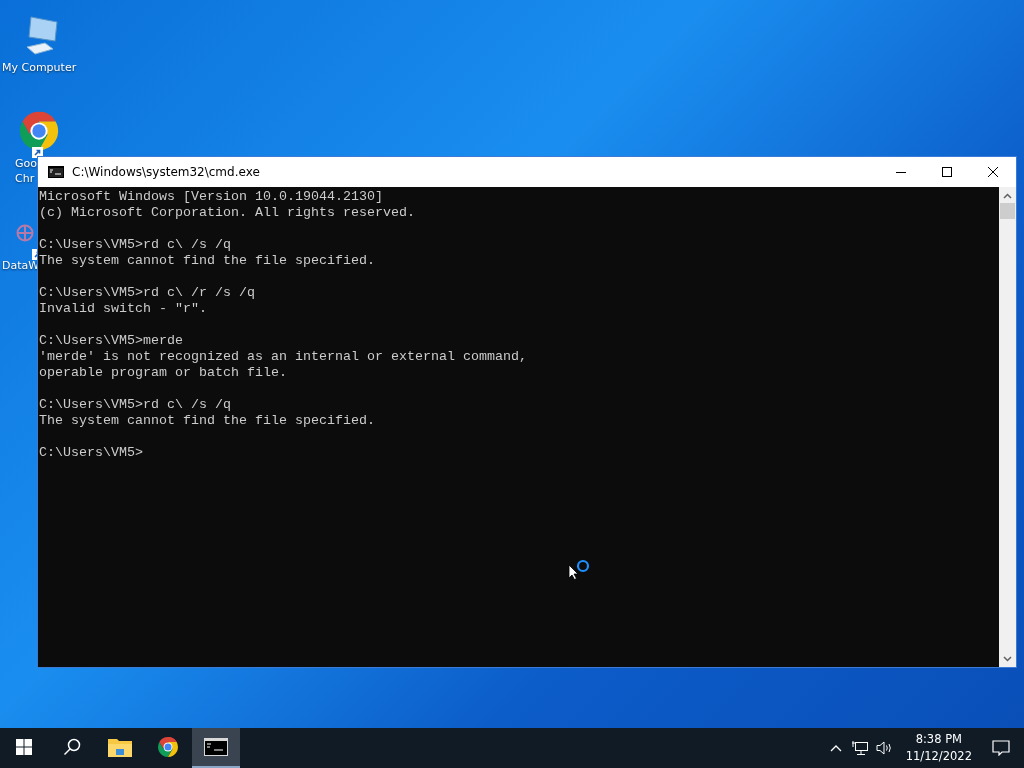 The image size is (1024, 768). I want to click on scrollbar-thumb, so click(1007, 211).